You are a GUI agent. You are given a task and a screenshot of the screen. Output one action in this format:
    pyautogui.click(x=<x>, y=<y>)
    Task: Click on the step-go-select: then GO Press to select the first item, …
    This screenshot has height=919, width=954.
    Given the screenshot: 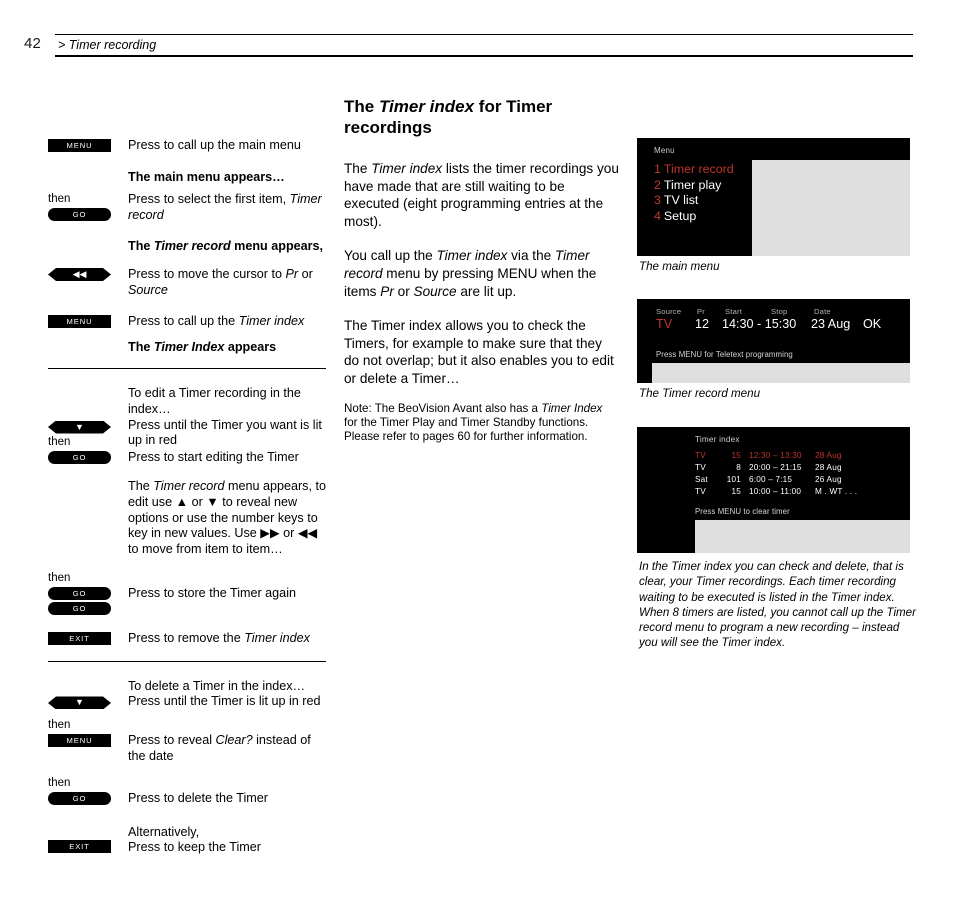 What is the action you would take?
    pyautogui.click(x=188, y=207)
    